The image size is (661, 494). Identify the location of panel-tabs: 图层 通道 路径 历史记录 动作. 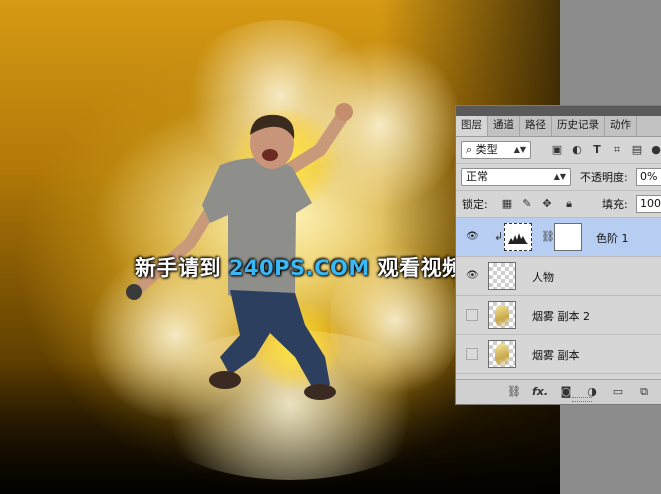
(558, 126).